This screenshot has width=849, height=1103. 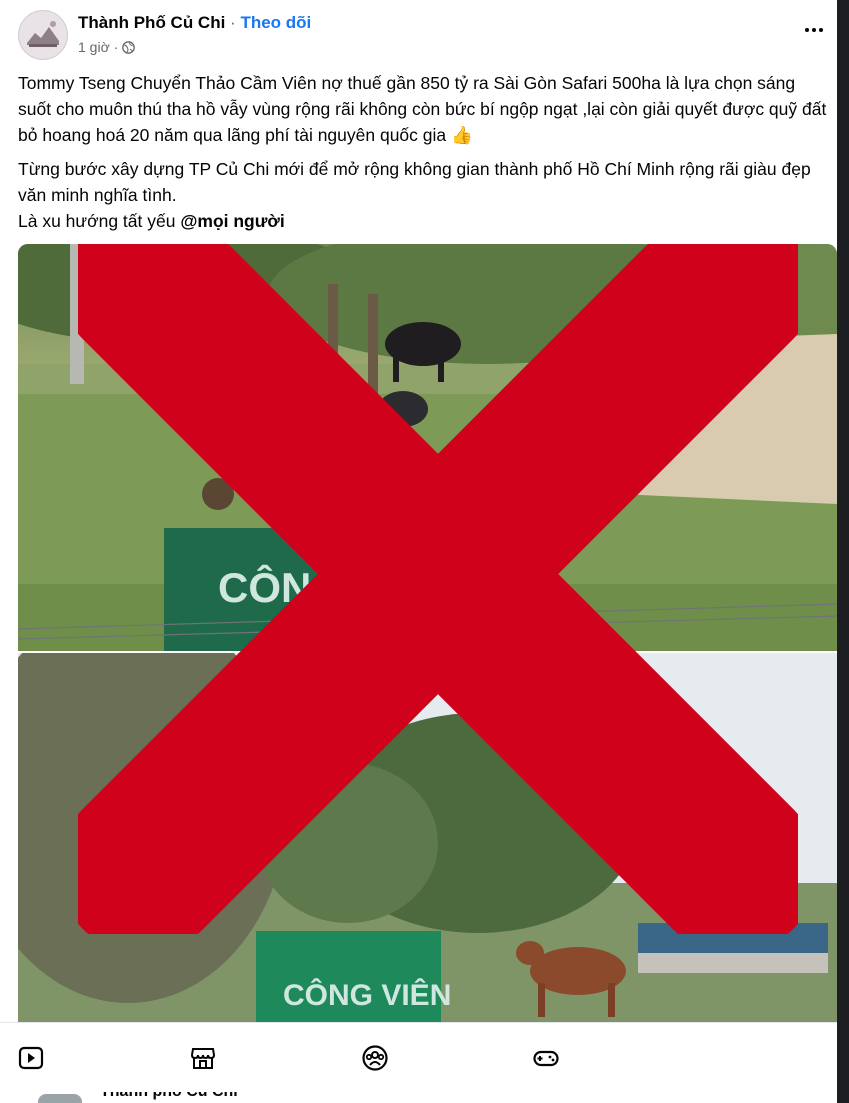 What do you see at coordinates (60, 1098) in the screenshot?
I see `next-post-avatar` at bounding box center [60, 1098].